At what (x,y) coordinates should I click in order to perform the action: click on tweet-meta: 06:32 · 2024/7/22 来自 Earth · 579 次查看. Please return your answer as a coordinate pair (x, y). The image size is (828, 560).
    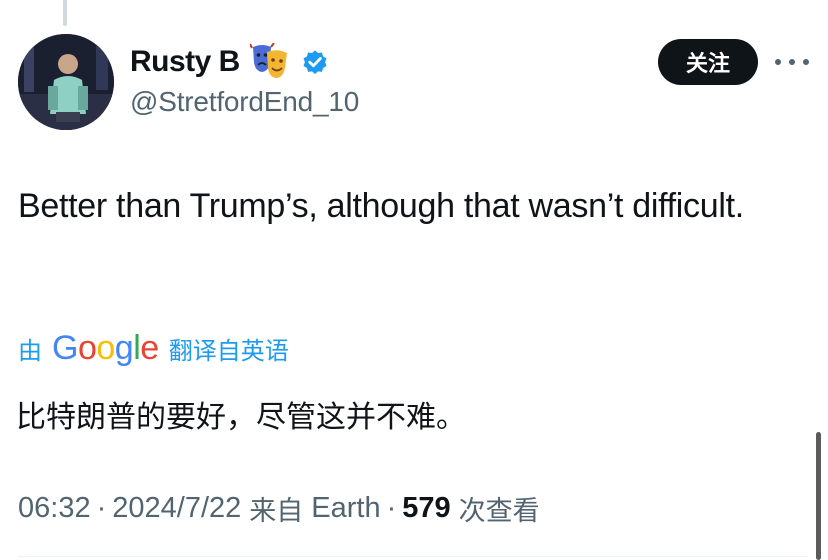
    Looking at the image, I should click on (279, 508).